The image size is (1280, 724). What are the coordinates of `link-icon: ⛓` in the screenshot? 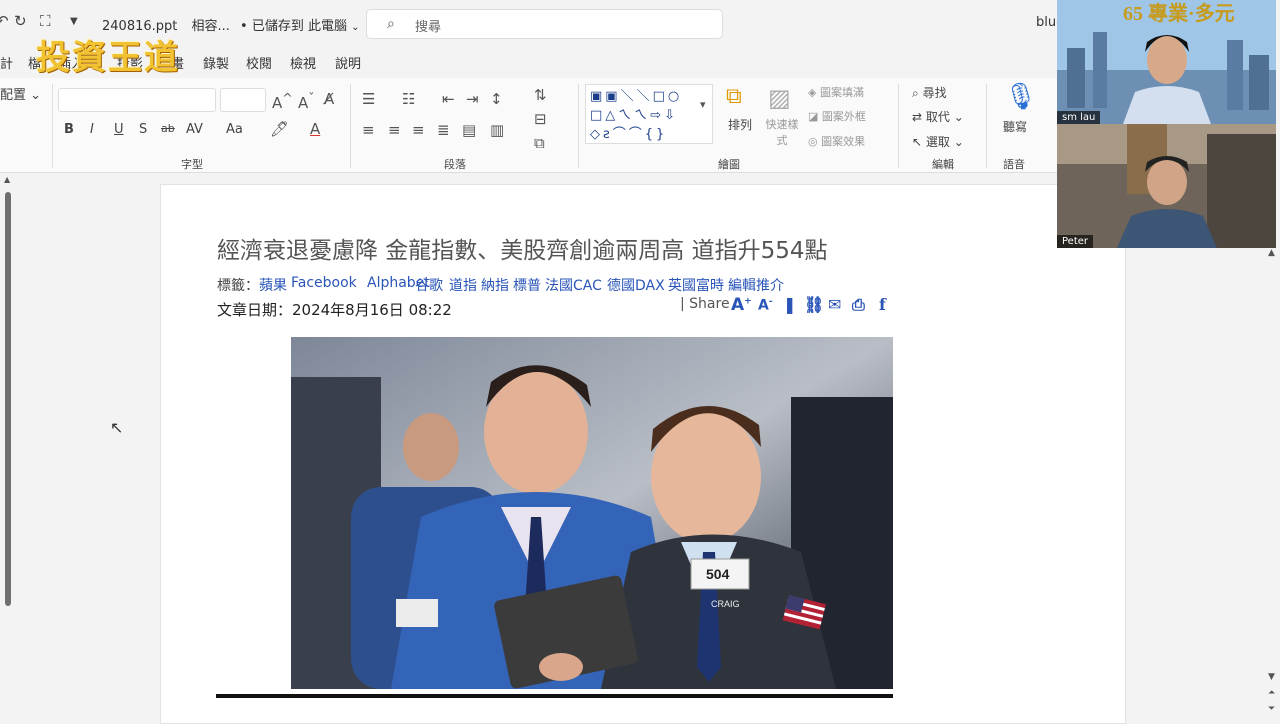 It's located at (814, 304).